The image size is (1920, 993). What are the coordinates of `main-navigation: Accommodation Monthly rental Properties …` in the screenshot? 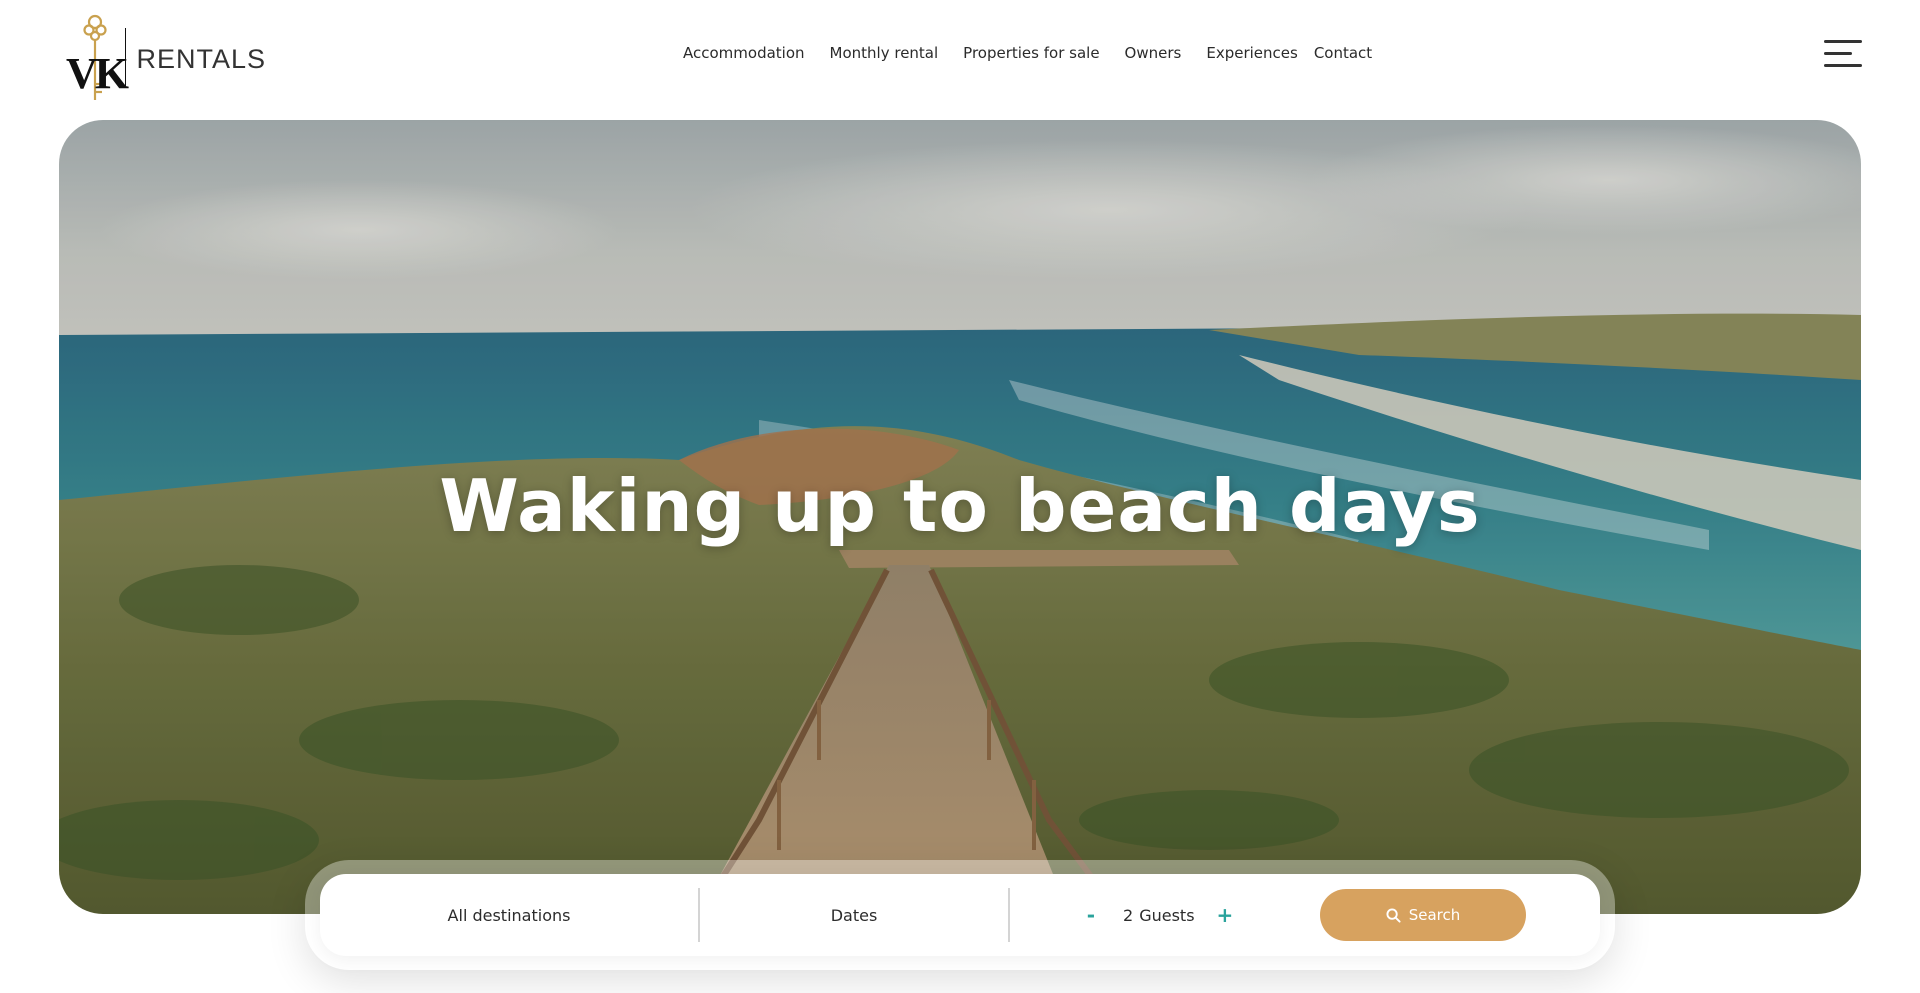 It's located at (1027, 53).